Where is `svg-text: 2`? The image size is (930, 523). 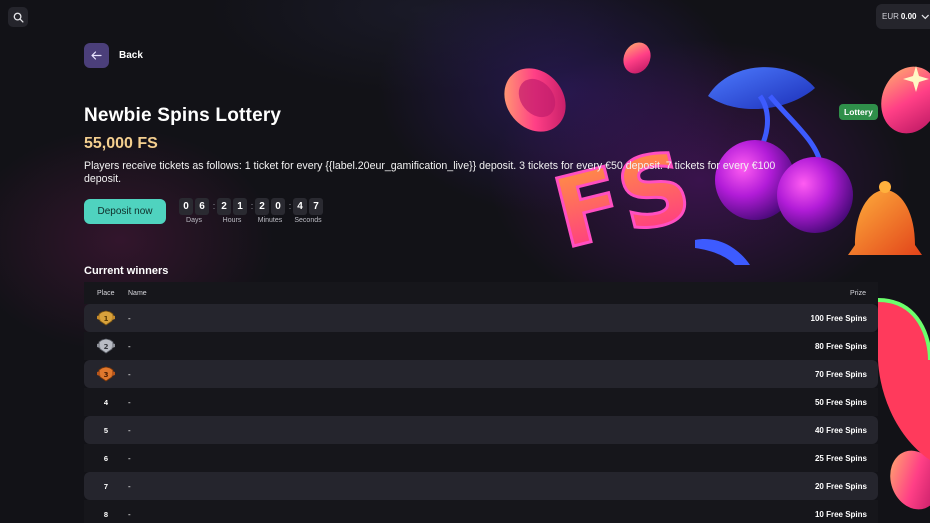
svg-text: 2 is located at coordinates (106, 347).